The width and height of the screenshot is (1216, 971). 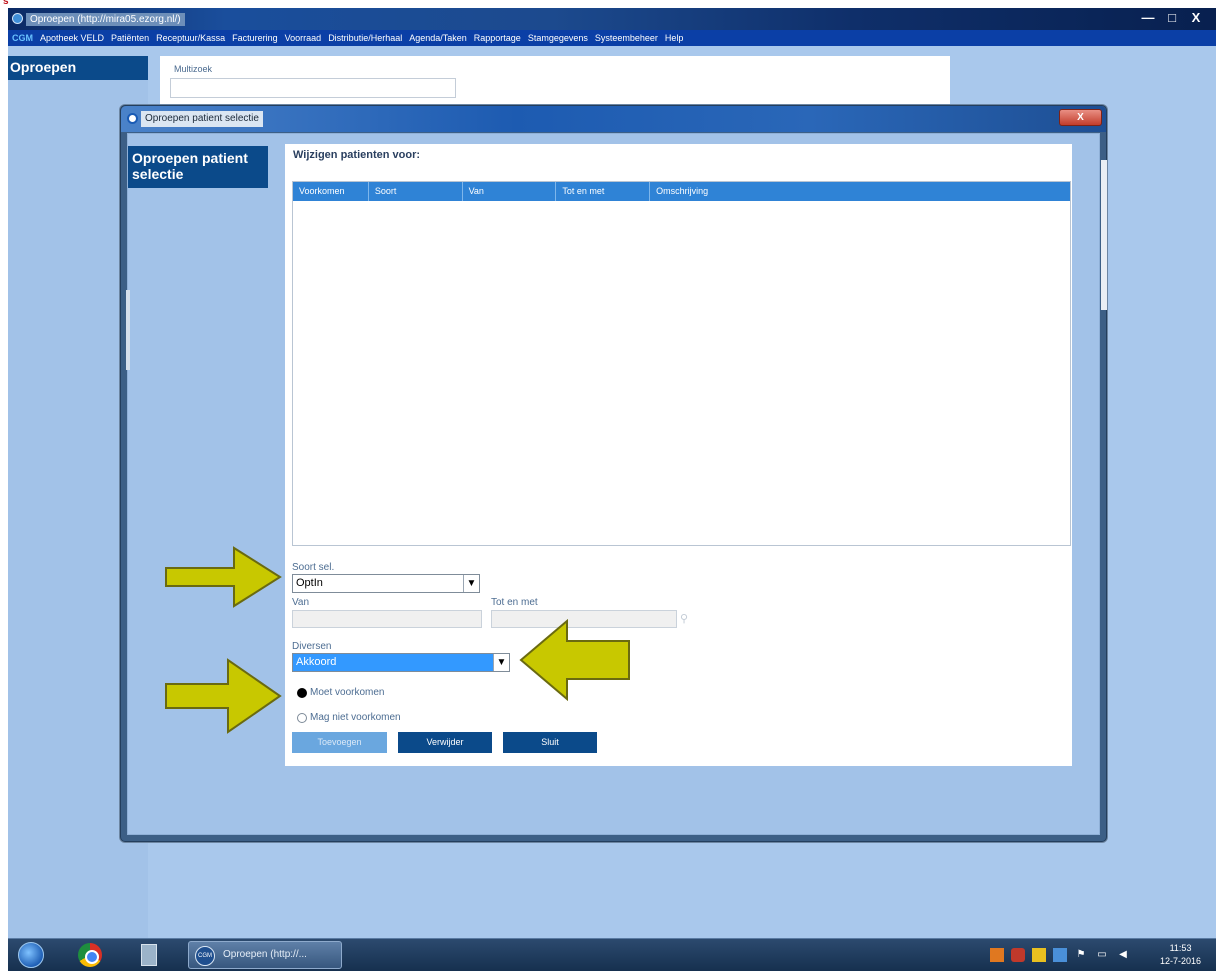 What do you see at coordinates (6, 3) in the screenshot?
I see `cropped-caption: s` at bounding box center [6, 3].